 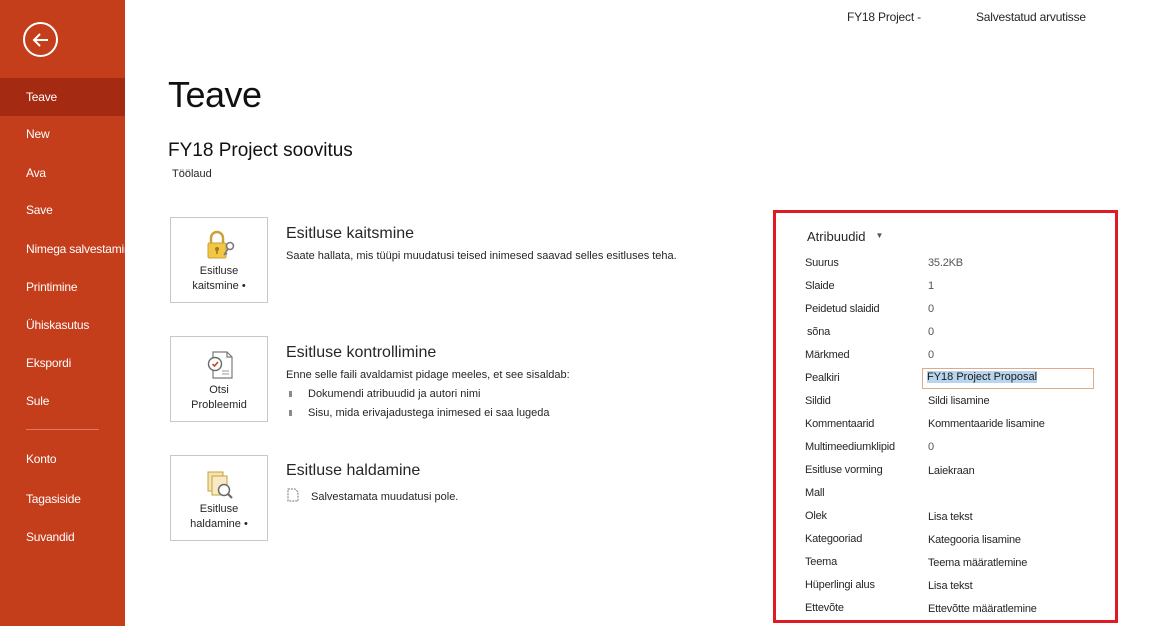 I want to click on prop-value-slides: 1, so click(x=931, y=286).